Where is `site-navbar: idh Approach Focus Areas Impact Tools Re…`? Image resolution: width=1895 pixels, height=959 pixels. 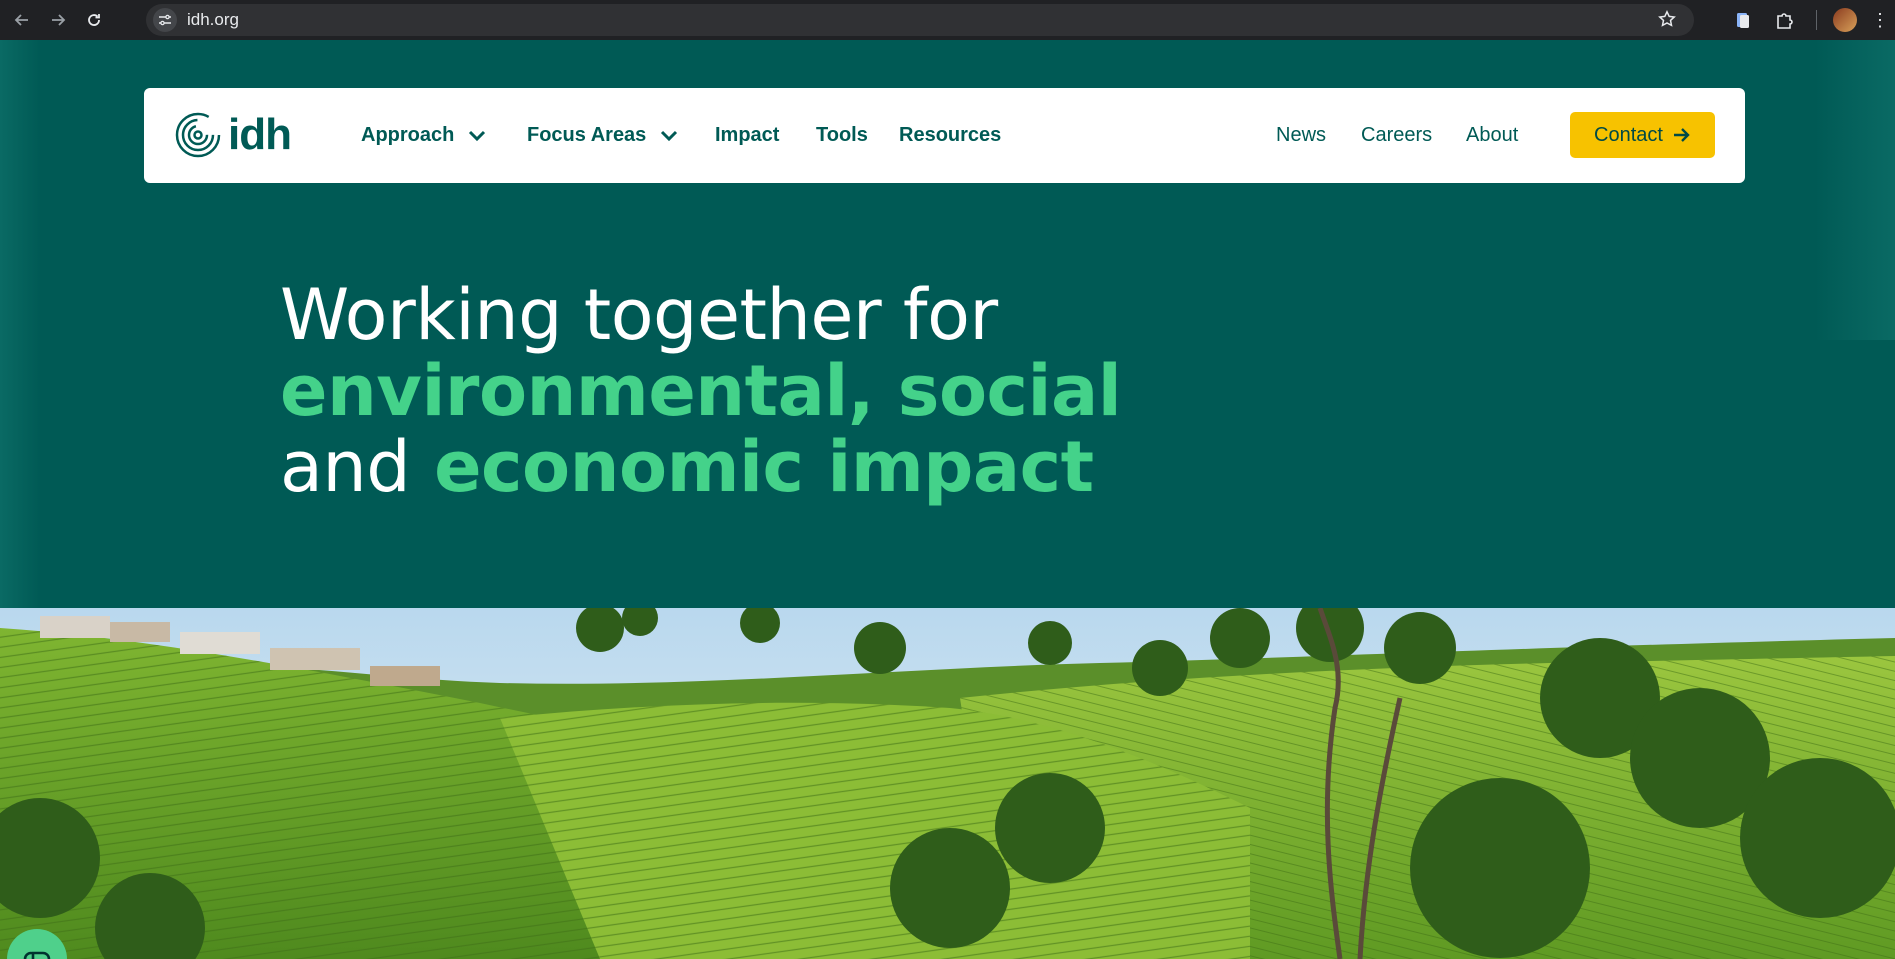
site-navbar: idh Approach Focus Areas Impact Tools Re… is located at coordinates (944, 135).